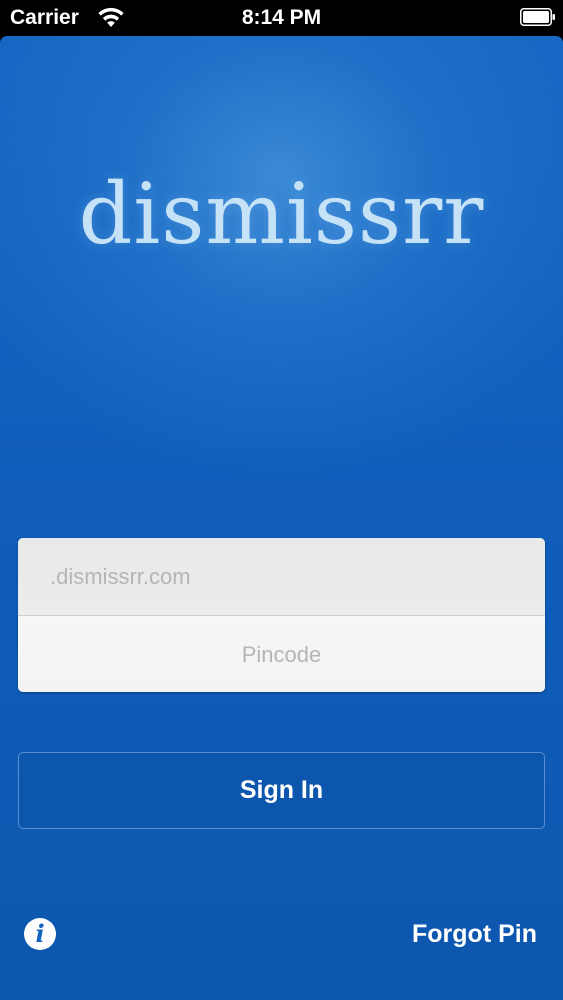  Describe the element at coordinates (281, 790) in the screenshot. I see `sign-in-button: Sign In` at that location.